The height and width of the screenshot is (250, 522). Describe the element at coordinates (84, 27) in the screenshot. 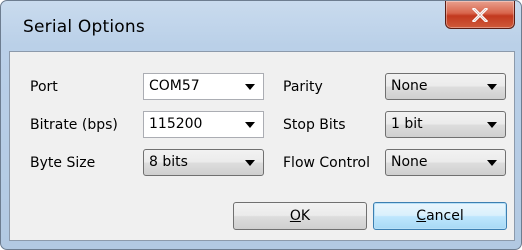

I see `window-title: Serial Options` at that location.